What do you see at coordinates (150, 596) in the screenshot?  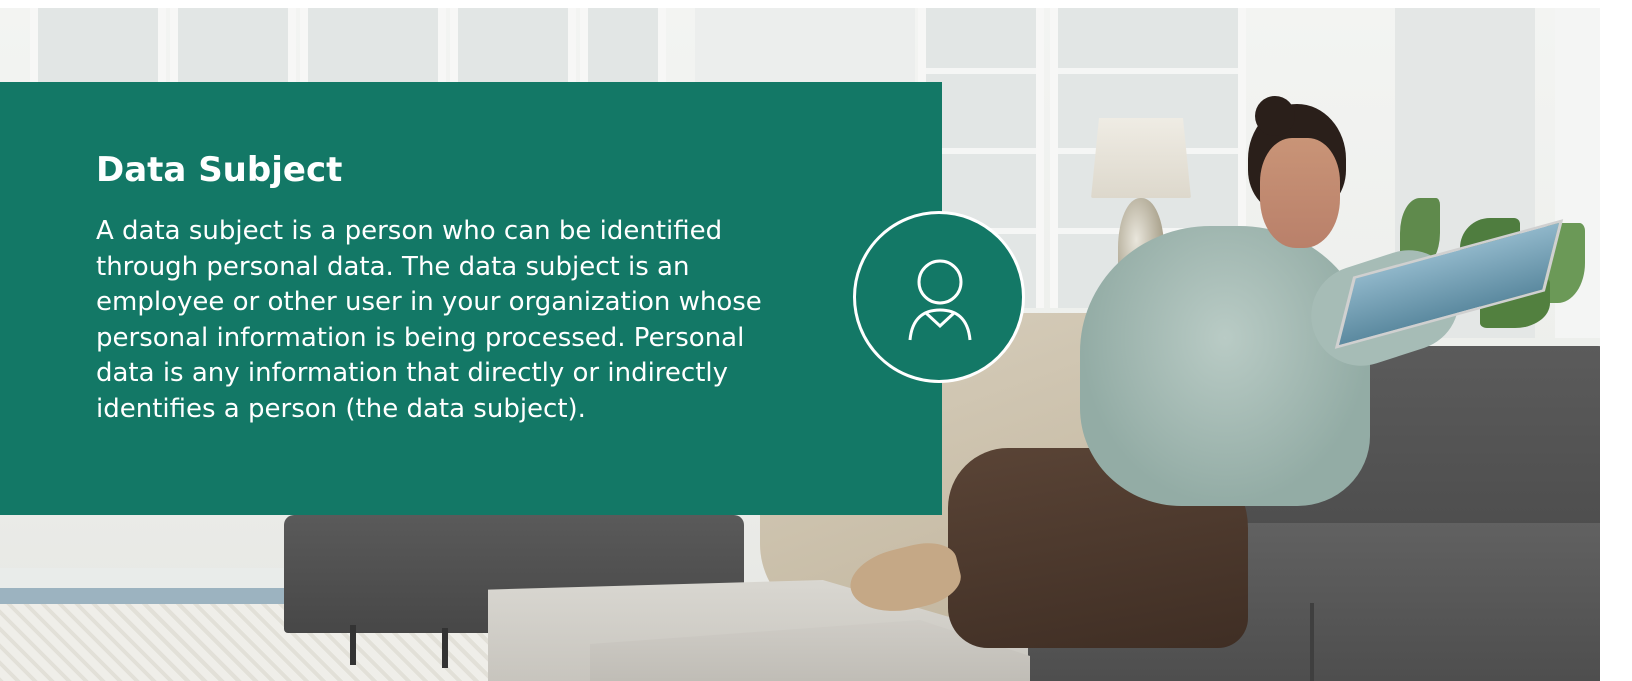 I see `floor-stripe` at bounding box center [150, 596].